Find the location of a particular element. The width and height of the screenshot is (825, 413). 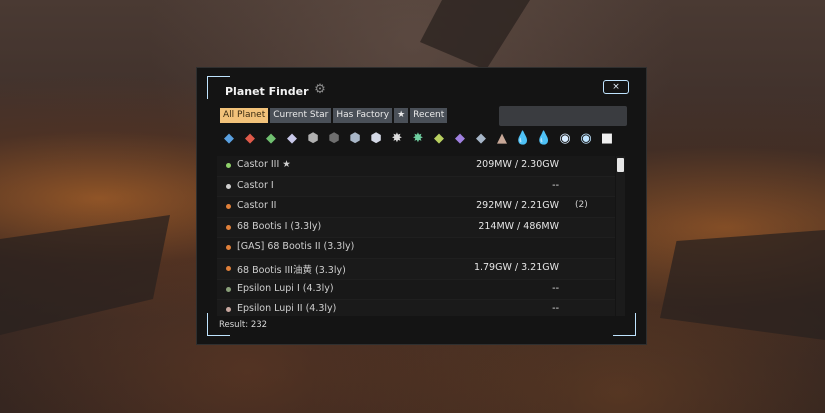

resource-filter-bar: ◆ ◆ ◆ ◆ ⬢ ⬢ ⬢ ⬢ ✸ ✸ ◆ ◆ ◆ ▲ 💧 💧 ◉ ◉ ■ is located at coordinates (418, 139).